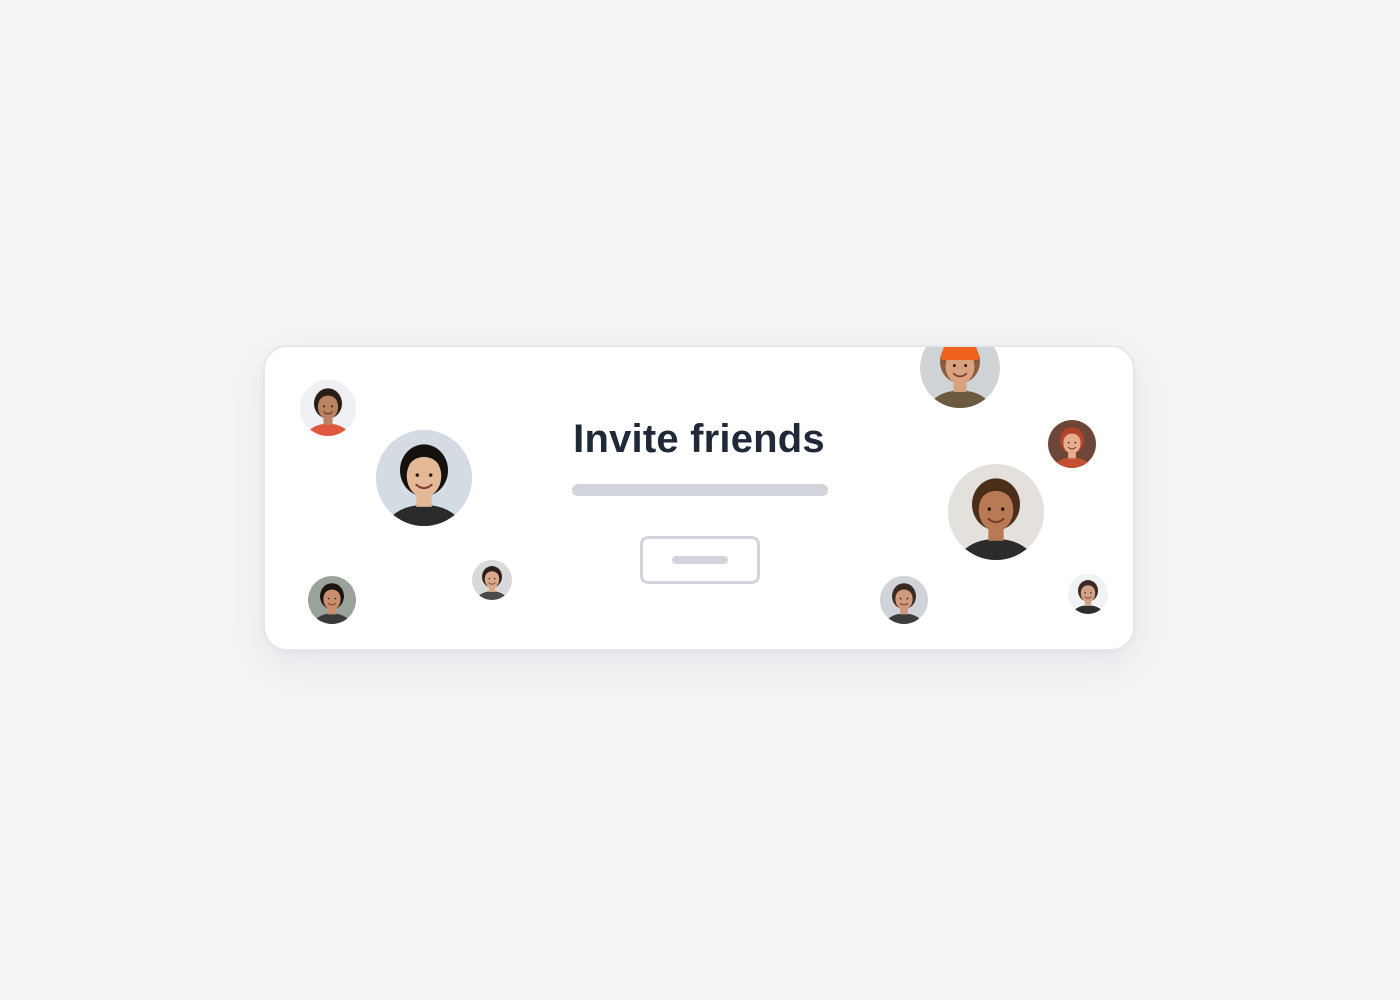  I want to click on avatar-red-hair-woman, so click(1072, 444).